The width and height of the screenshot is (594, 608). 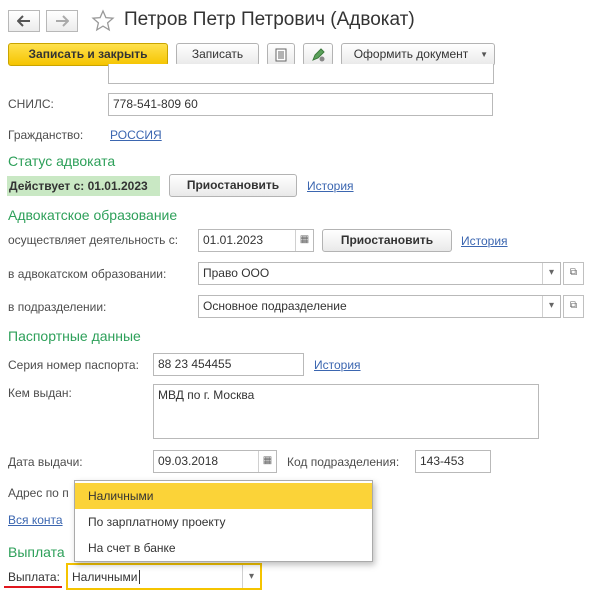 I want to click on forward-button, so click(x=62, y=21).